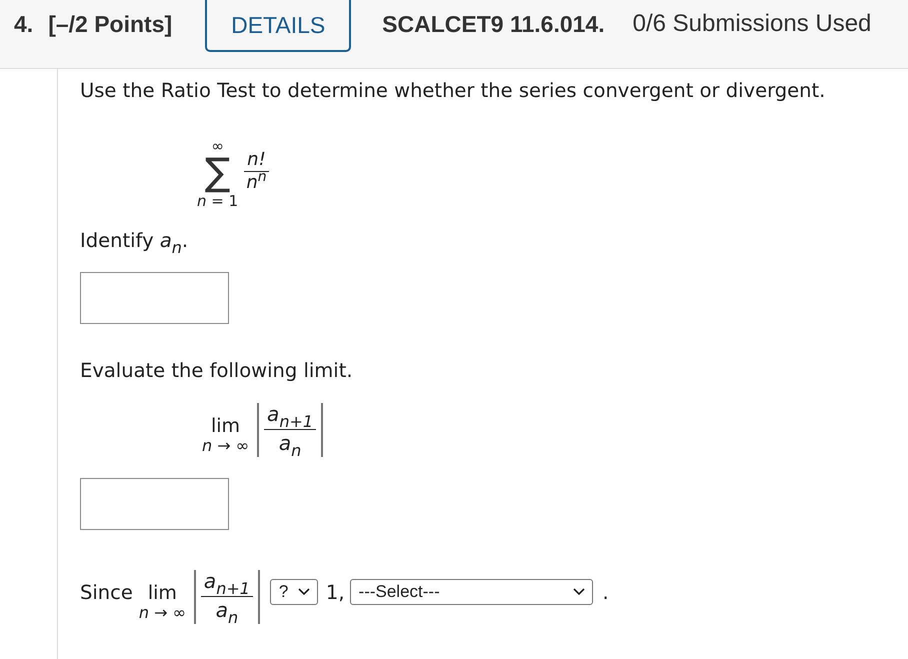  What do you see at coordinates (217, 201) in the screenshot?
I see `summation-lower-limit: n = 1` at bounding box center [217, 201].